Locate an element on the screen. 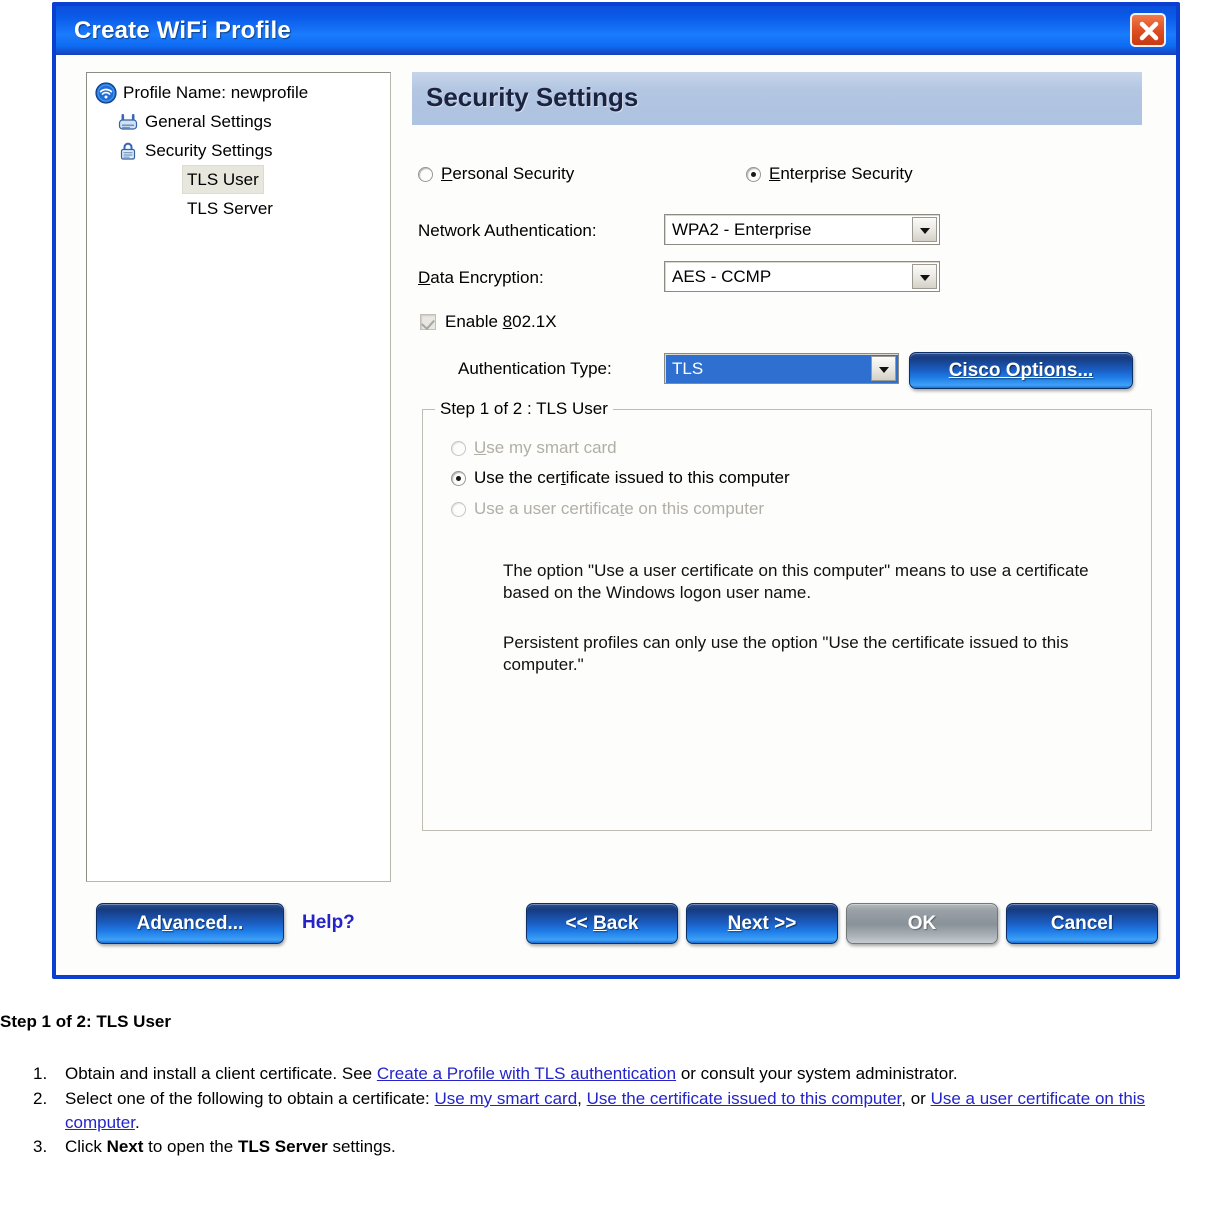  tree-item-tls-user: TLS User is located at coordinates (223, 179).